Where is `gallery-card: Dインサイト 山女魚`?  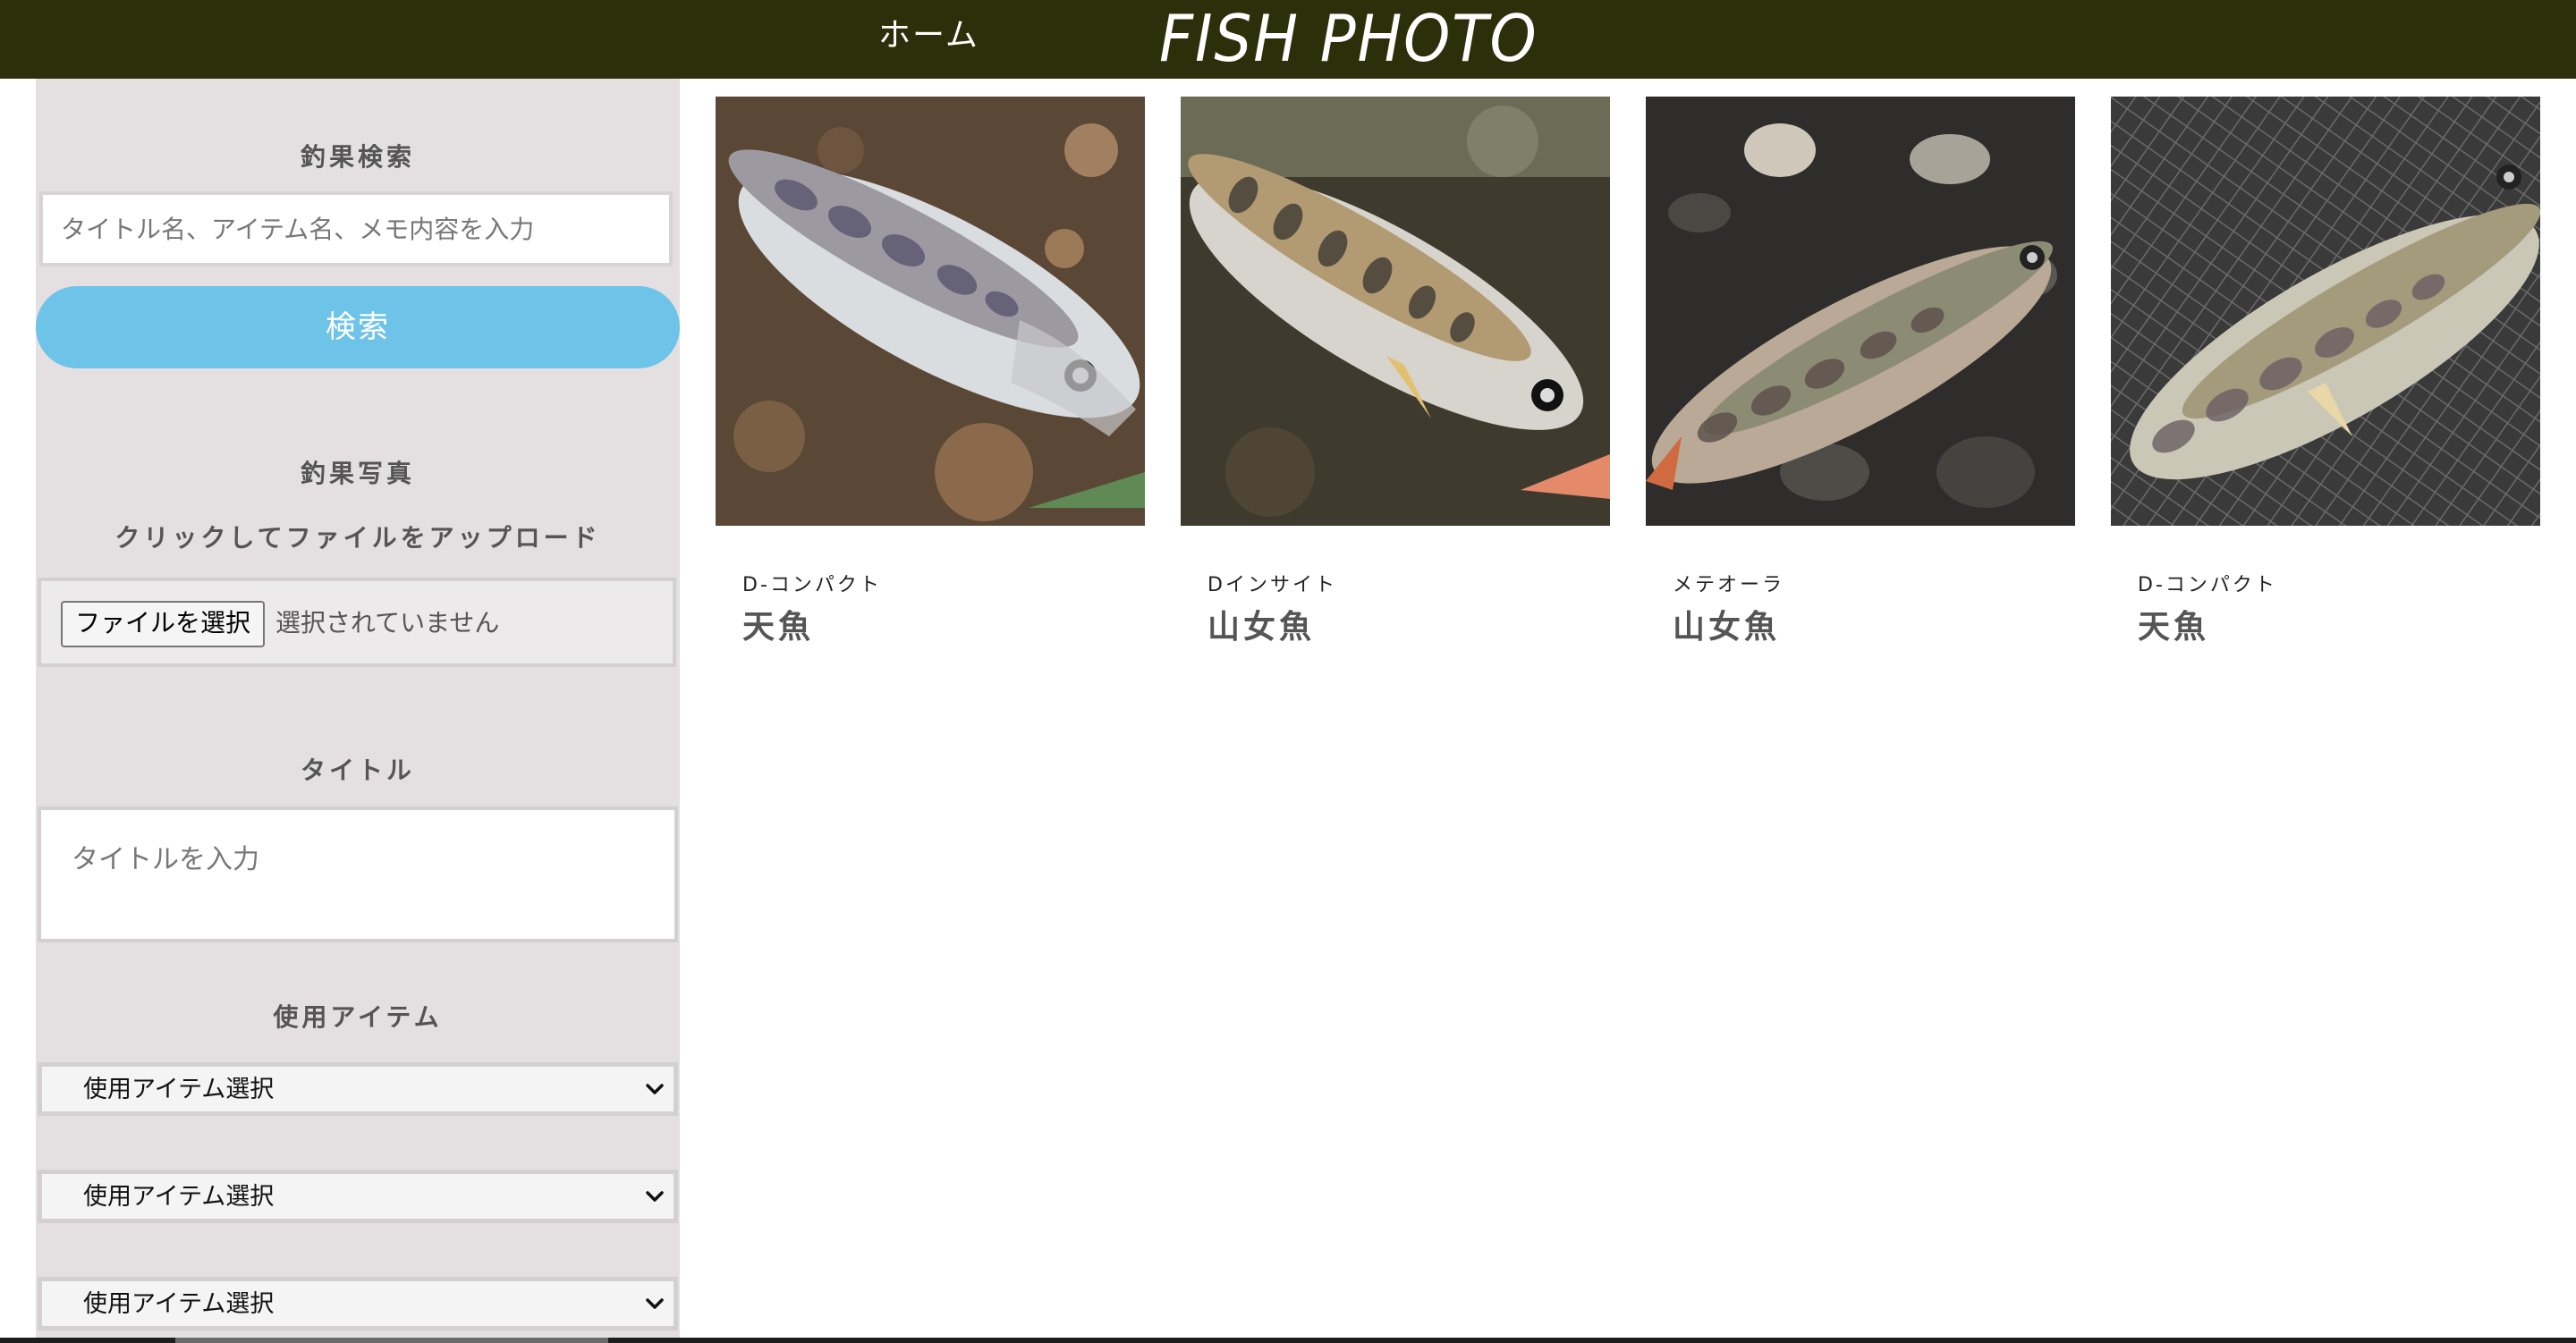
gallery-card: Dインサイト 山女魚 is located at coordinates (1395, 374).